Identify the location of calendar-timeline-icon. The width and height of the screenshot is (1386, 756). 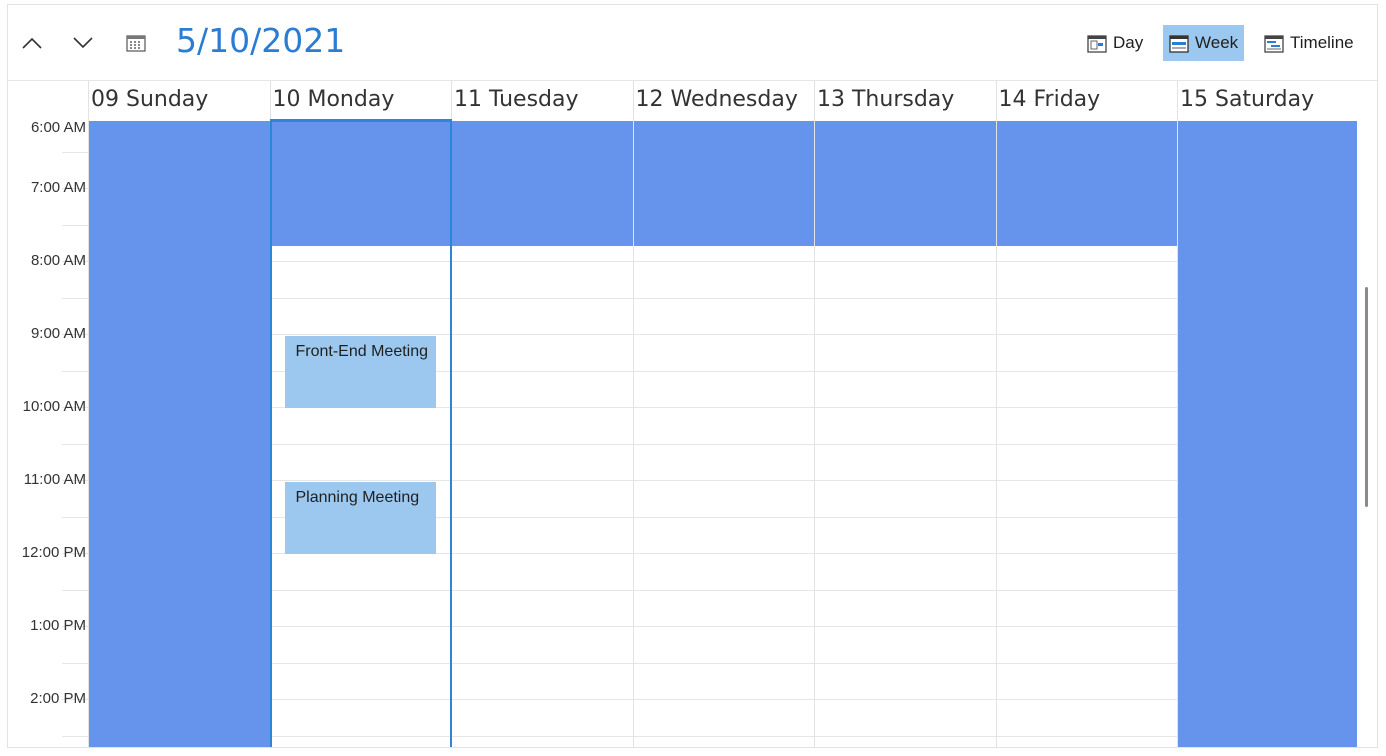
(1274, 43).